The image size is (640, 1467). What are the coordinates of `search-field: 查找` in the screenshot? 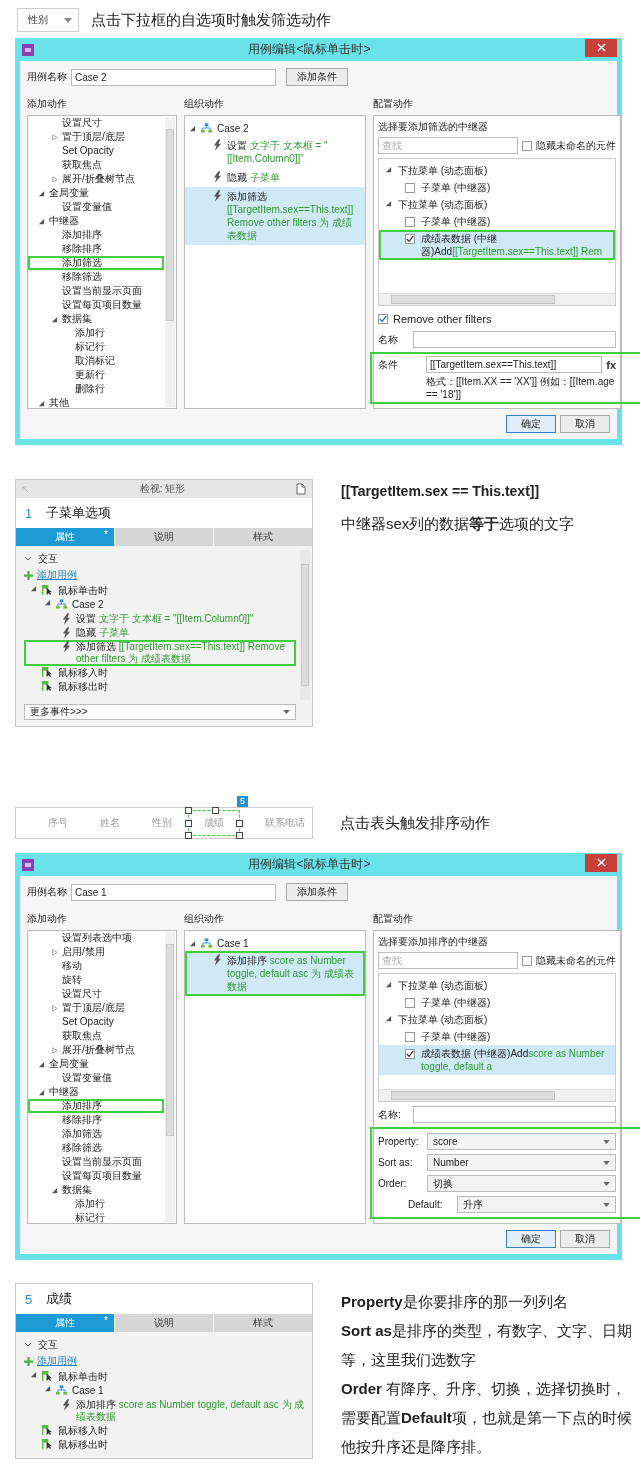 It's located at (448, 145).